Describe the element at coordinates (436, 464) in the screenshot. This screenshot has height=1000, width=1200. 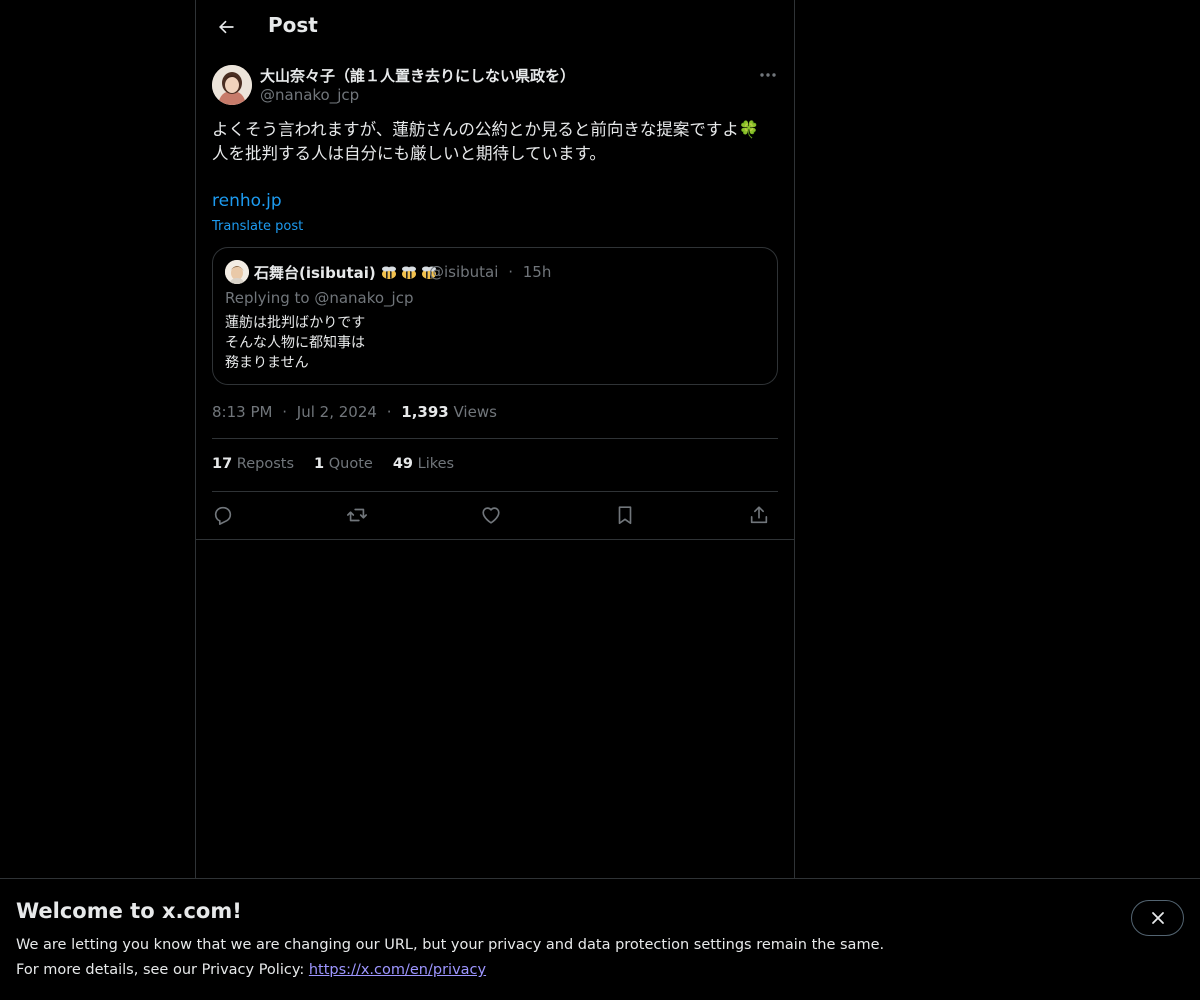
I see `likes-label: Likes` at that location.